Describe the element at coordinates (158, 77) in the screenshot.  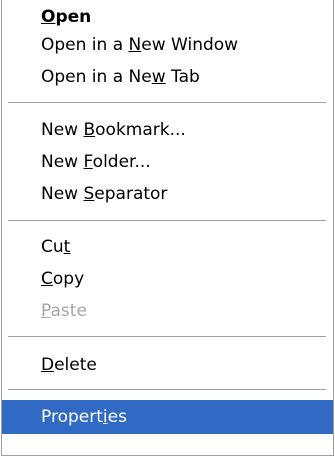
I see `menu-item-access-key: w` at that location.